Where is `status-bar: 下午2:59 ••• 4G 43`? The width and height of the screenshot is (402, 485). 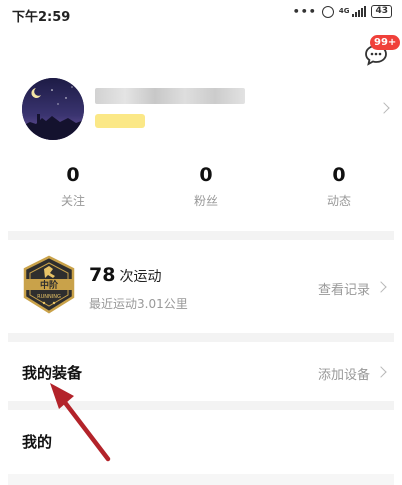
status-bar: 下午2:59 ••• 4G 43 is located at coordinates (201, 13).